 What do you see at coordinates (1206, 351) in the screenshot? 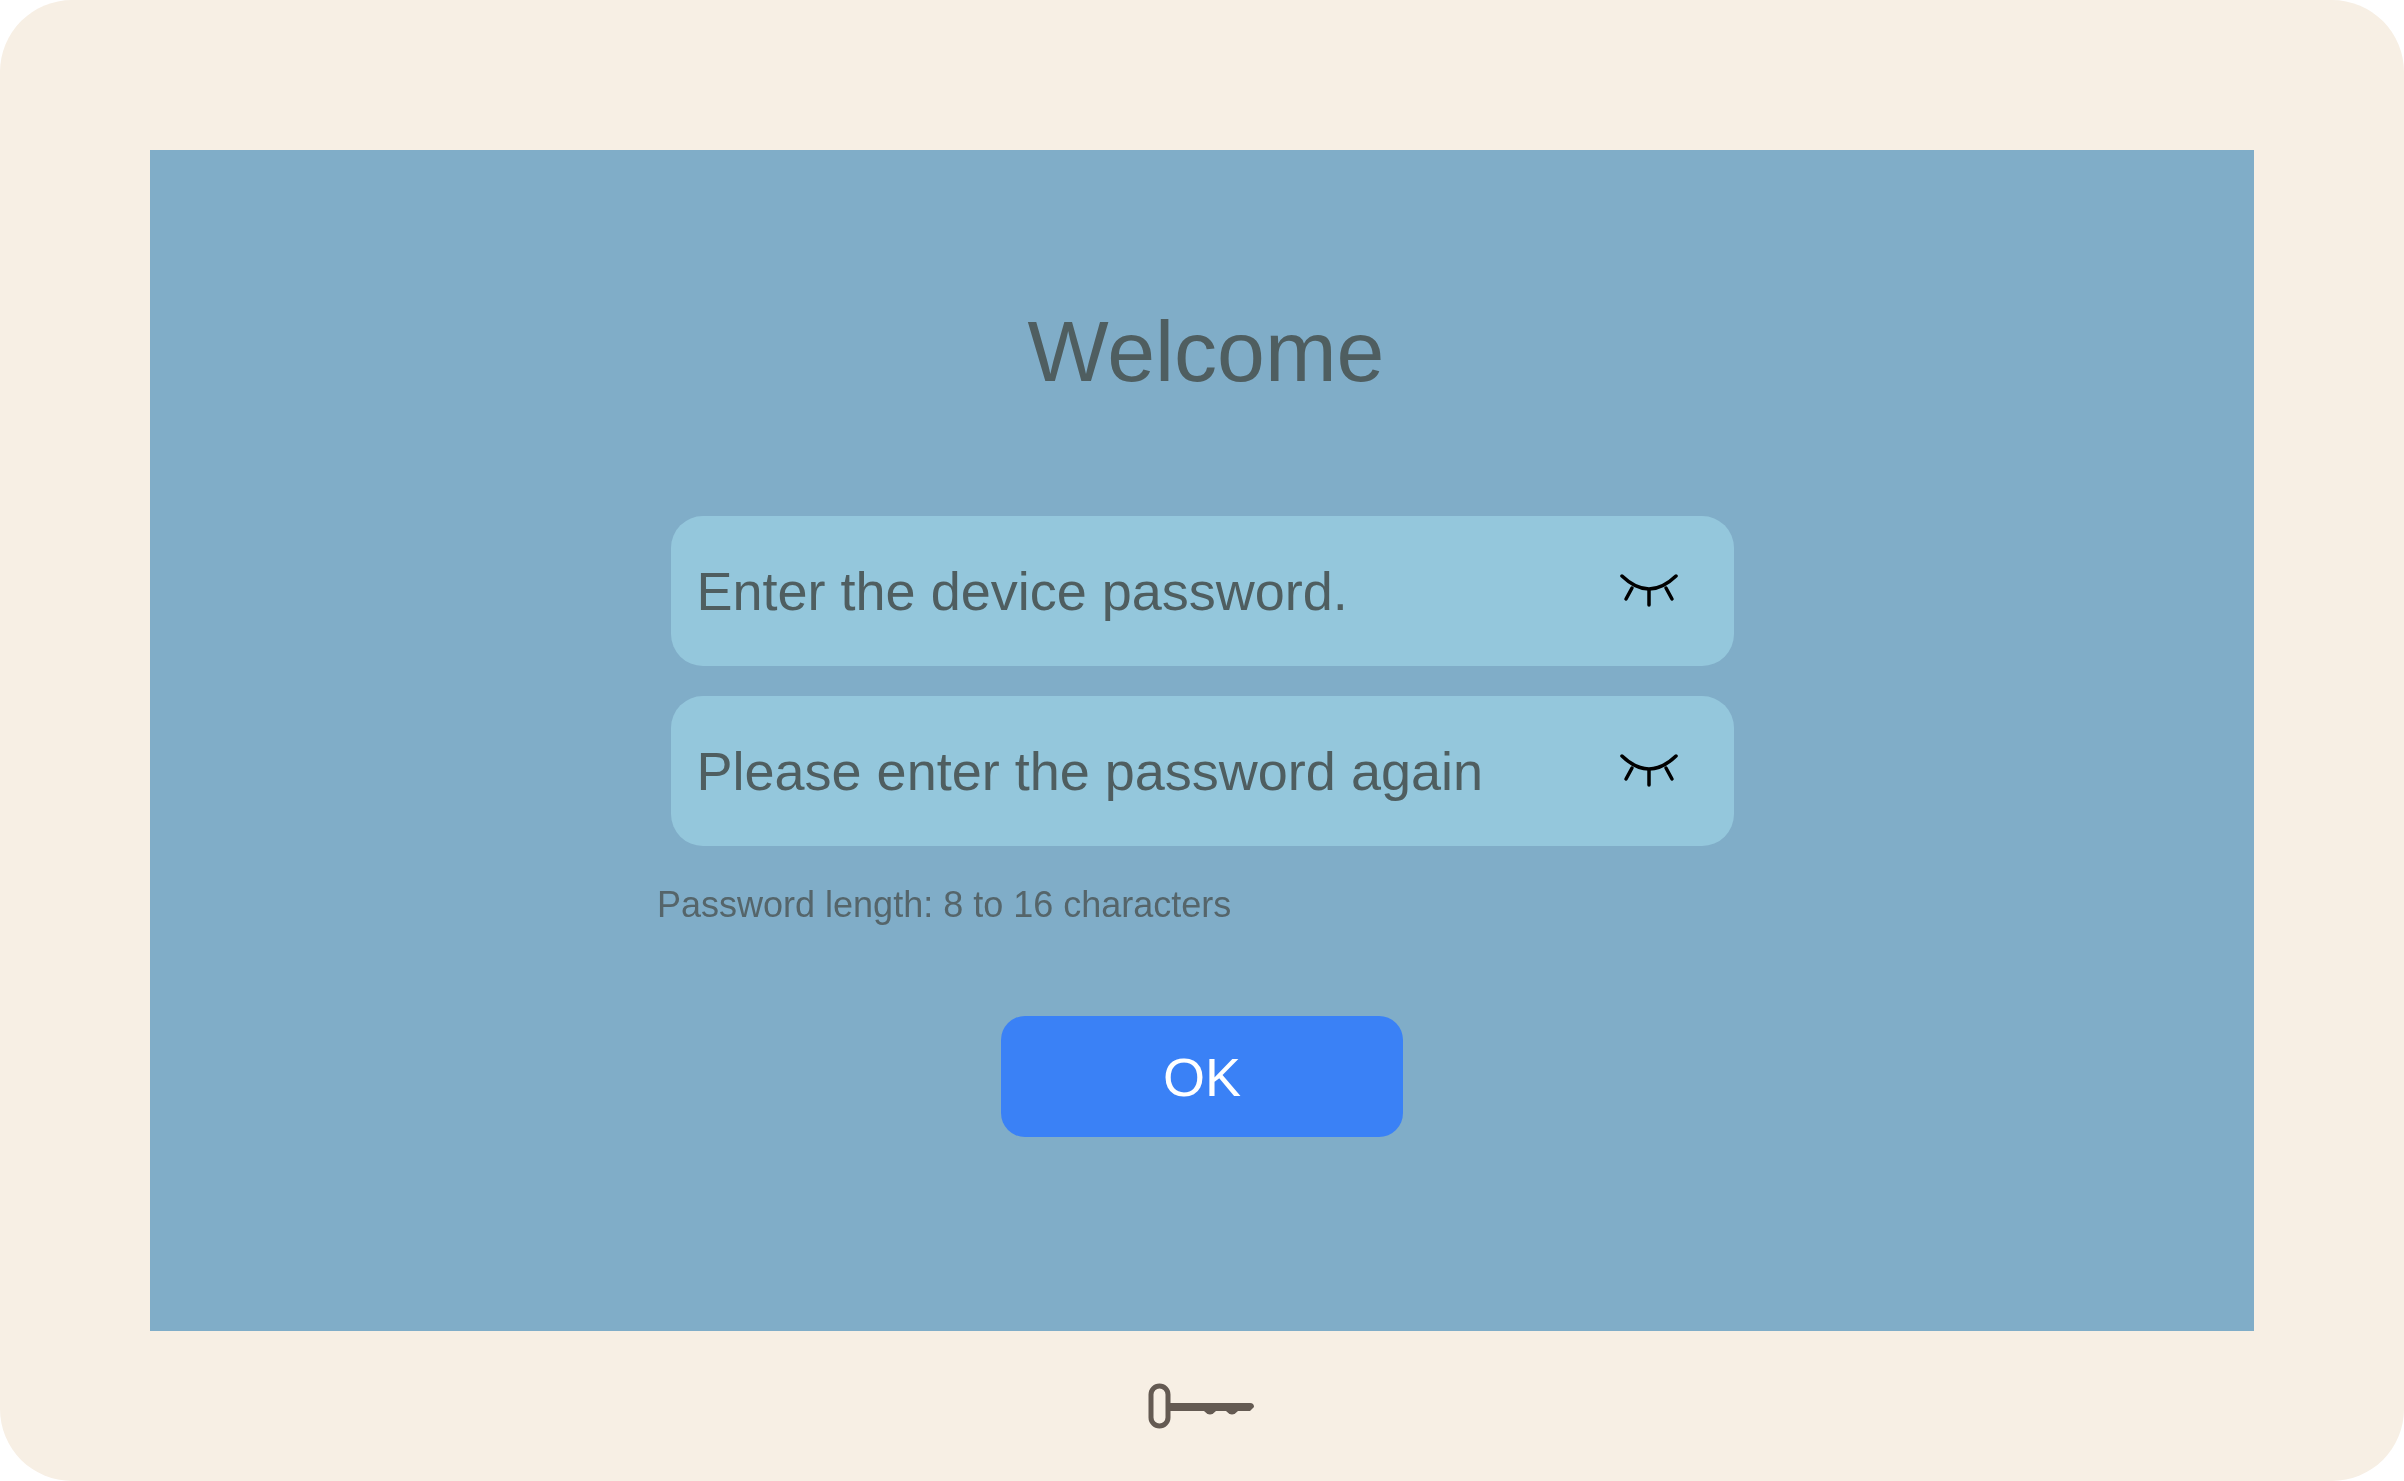
I see `welcome-title: Welcome` at bounding box center [1206, 351].